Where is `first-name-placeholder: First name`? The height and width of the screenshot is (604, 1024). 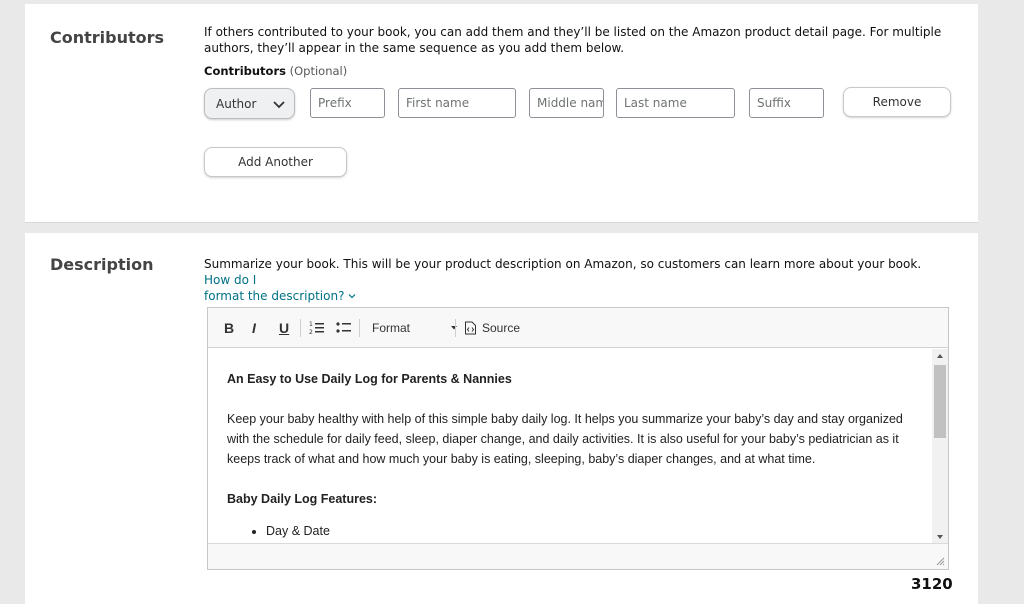 first-name-placeholder: First name is located at coordinates (438, 103).